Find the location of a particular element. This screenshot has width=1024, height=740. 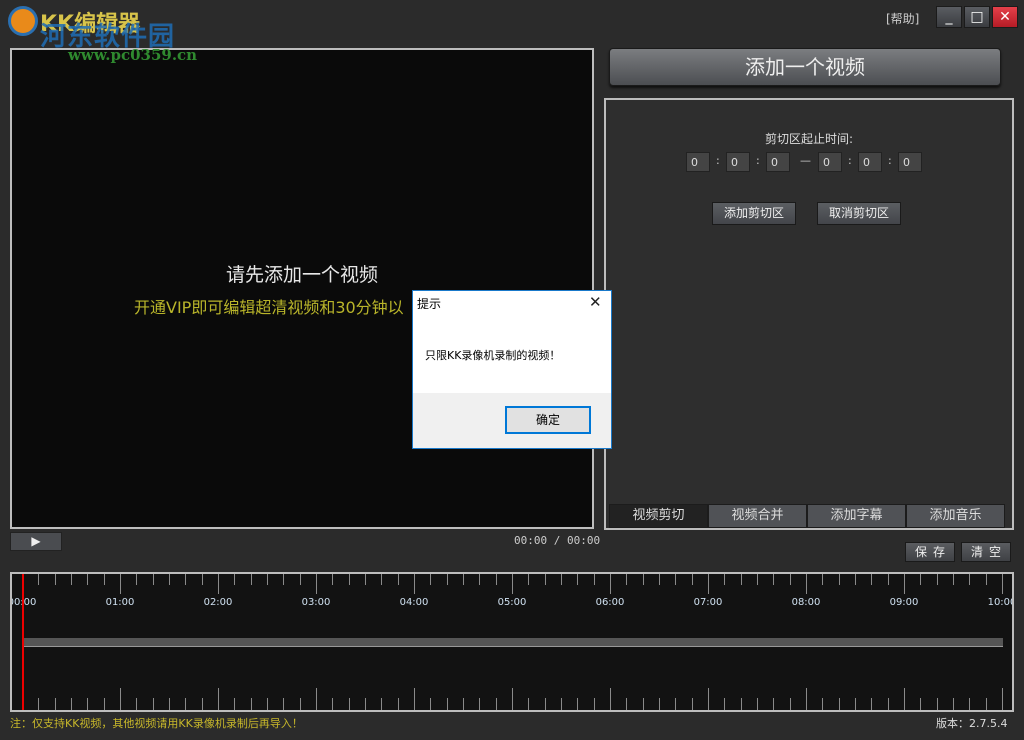

end-minute-input: 0 is located at coordinates (870, 162).